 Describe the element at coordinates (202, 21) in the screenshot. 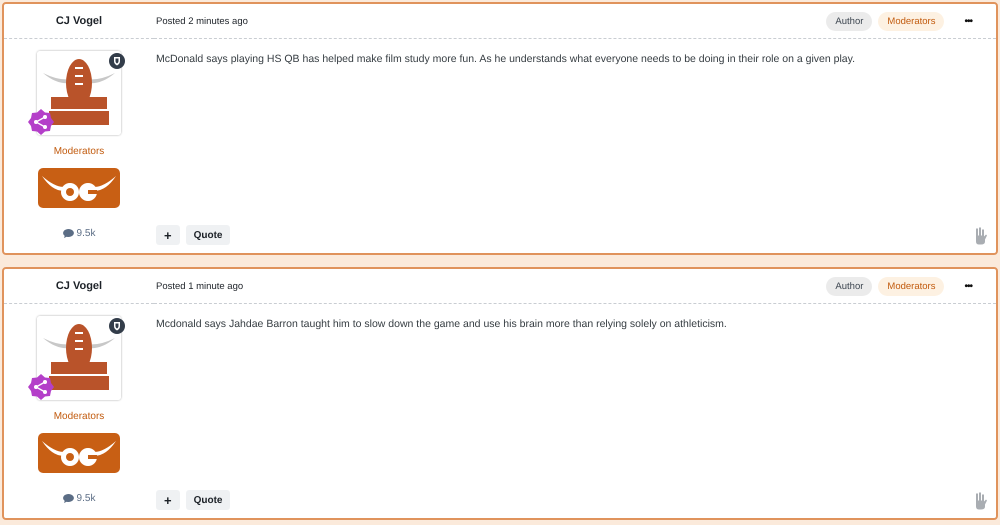

I see `post-date: Posted 2 minutes ago` at that location.